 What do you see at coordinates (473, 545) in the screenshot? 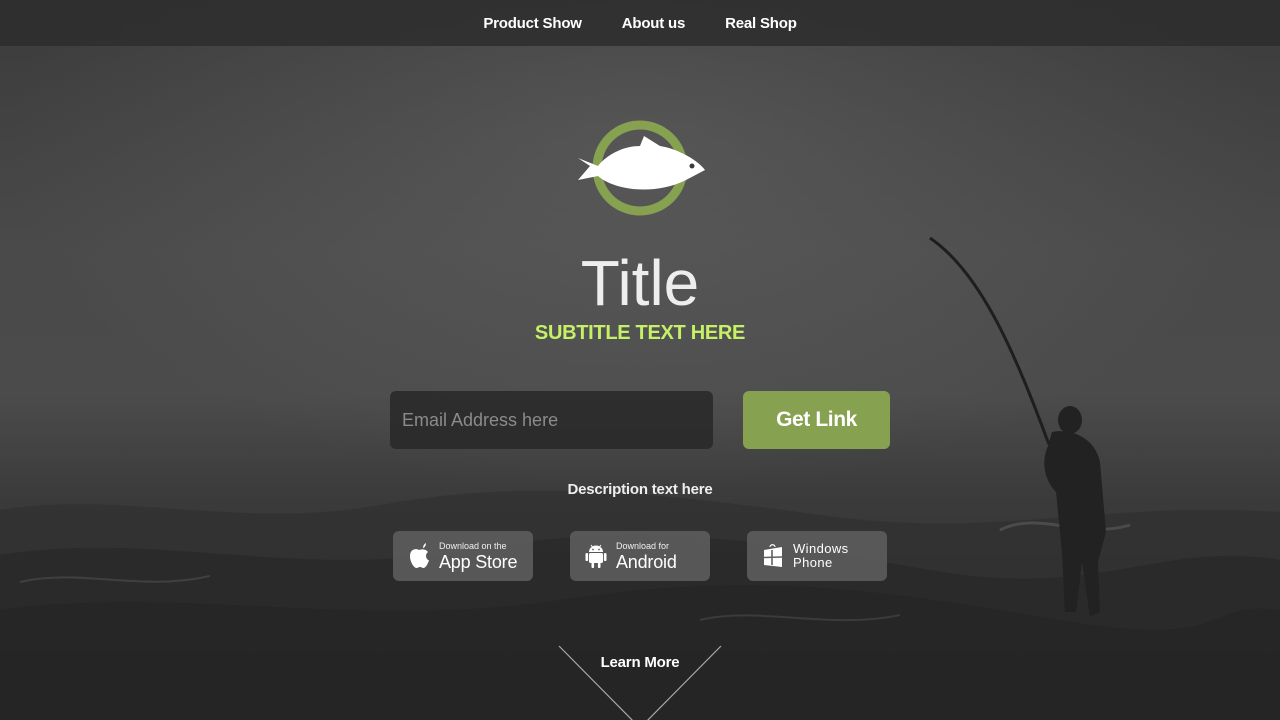
I see `app-store-small-label: Download on the` at bounding box center [473, 545].